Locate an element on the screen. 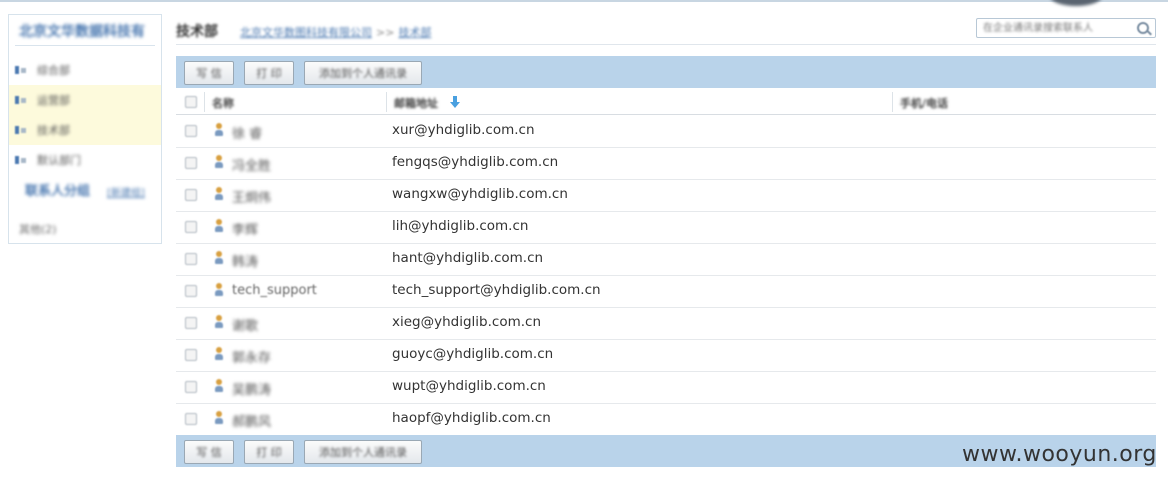 The height and width of the screenshot is (484, 1168). sidebar-item-dept-4: 默认部门 is located at coordinates (85, 160).